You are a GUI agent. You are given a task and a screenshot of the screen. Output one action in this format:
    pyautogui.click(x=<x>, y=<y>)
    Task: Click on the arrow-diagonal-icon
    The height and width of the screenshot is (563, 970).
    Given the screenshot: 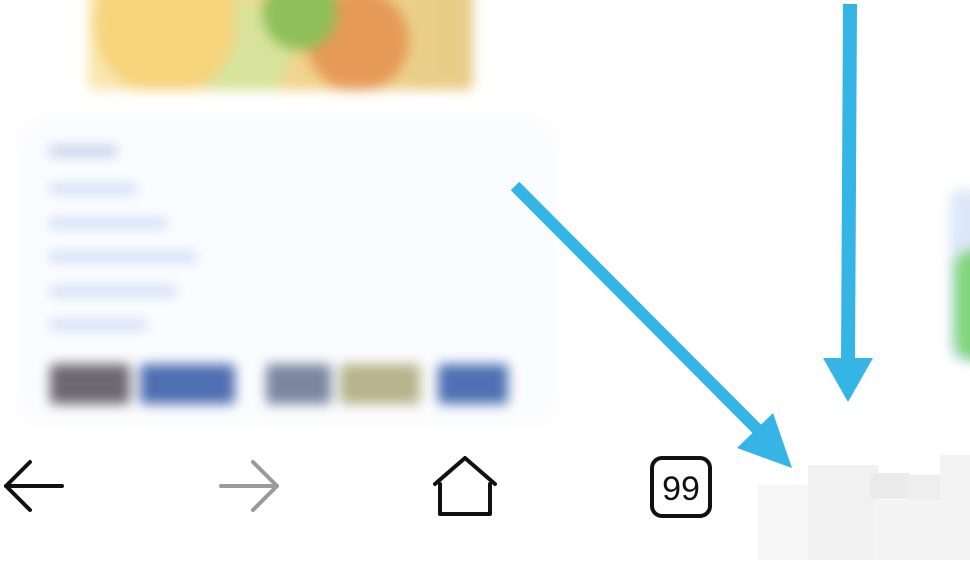 What is the action you would take?
    pyautogui.click(x=651, y=324)
    